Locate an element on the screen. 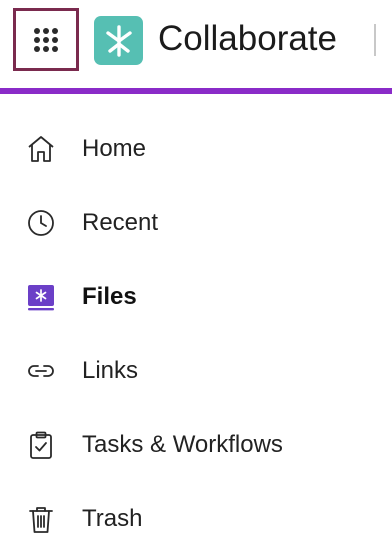 The height and width of the screenshot is (551, 392). clock-icon is located at coordinates (41, 223).